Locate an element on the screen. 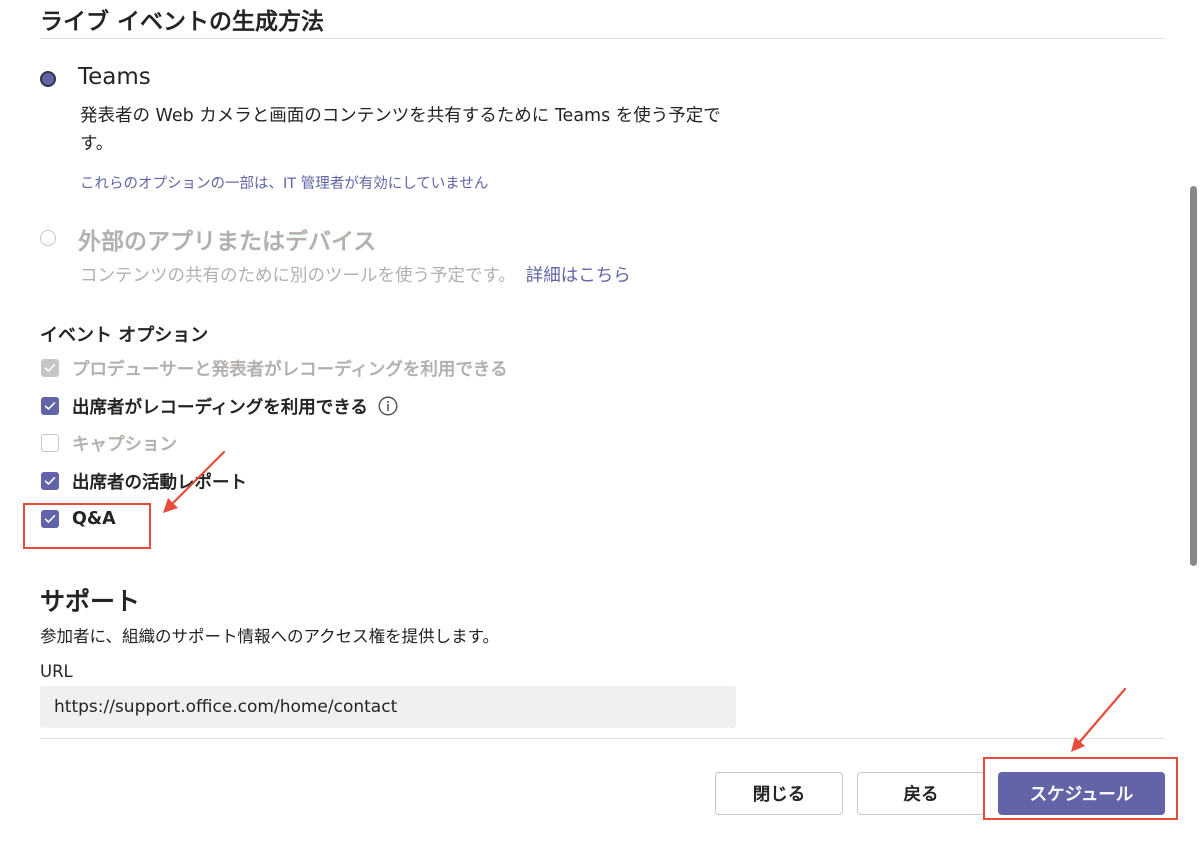 This screenshot has width=1200, height=850. url-label: URL is located at coordinates (56, 671).